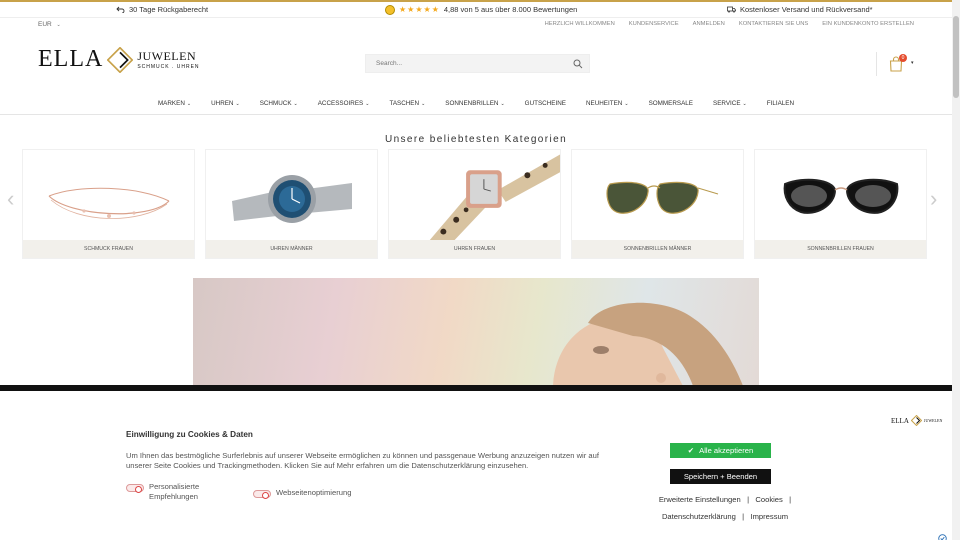 The image size is (960, 540). I want to click on nav-item-accessoires: ACCESSOIRES ⌄, so click(344, 103).